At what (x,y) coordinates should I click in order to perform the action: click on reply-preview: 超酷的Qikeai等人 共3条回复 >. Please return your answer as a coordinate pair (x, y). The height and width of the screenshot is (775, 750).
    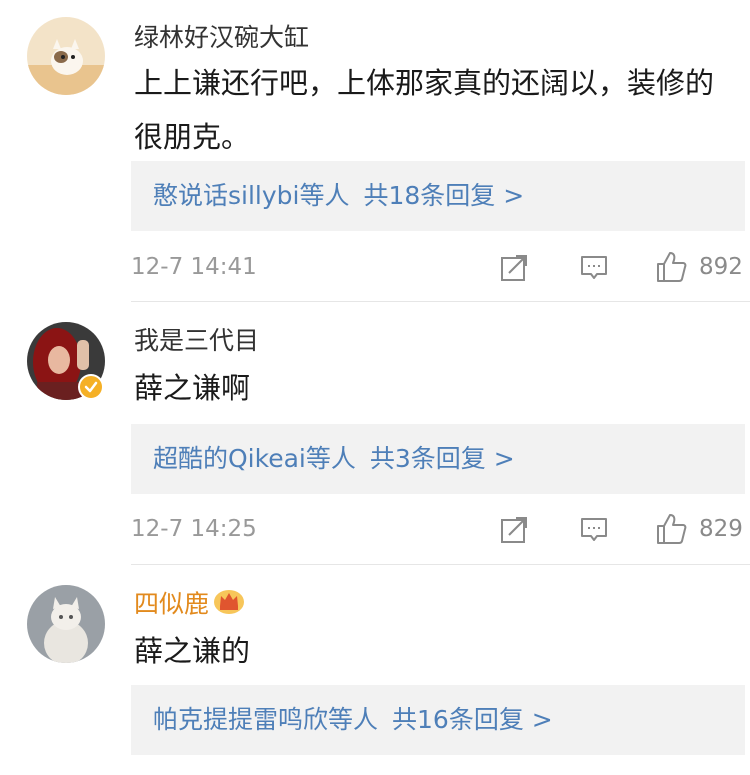
    Looking at the image, I should click on (438, 459).